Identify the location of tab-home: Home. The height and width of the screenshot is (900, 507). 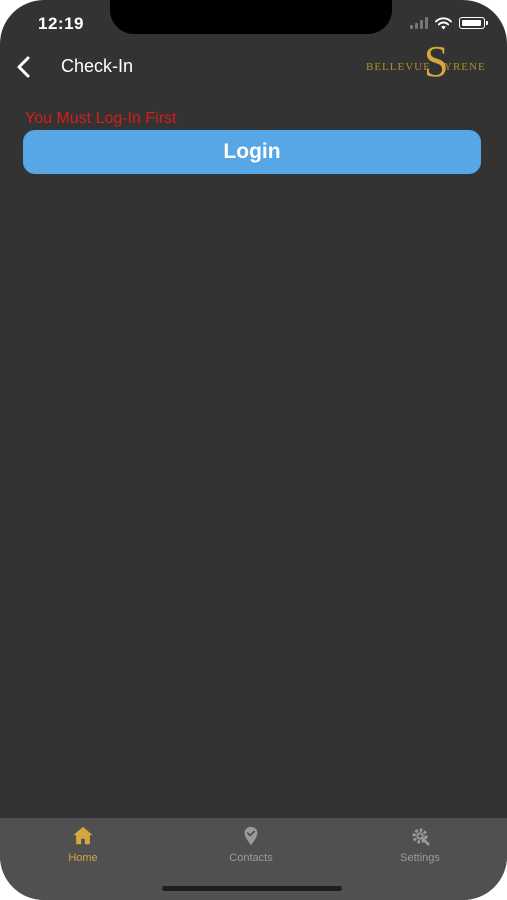
(83, 850).